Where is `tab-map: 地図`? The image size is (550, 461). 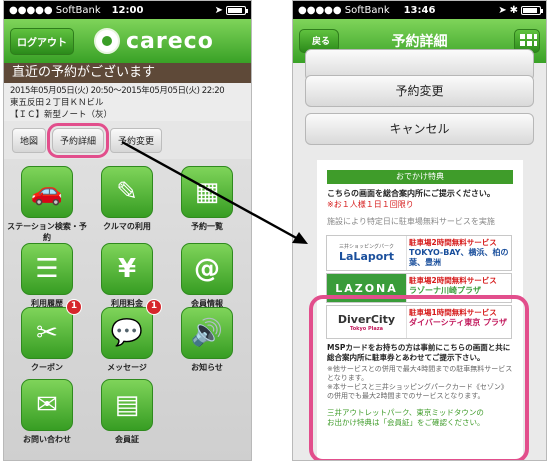
tab-map: 地図 is located at coordinates (29, 140).